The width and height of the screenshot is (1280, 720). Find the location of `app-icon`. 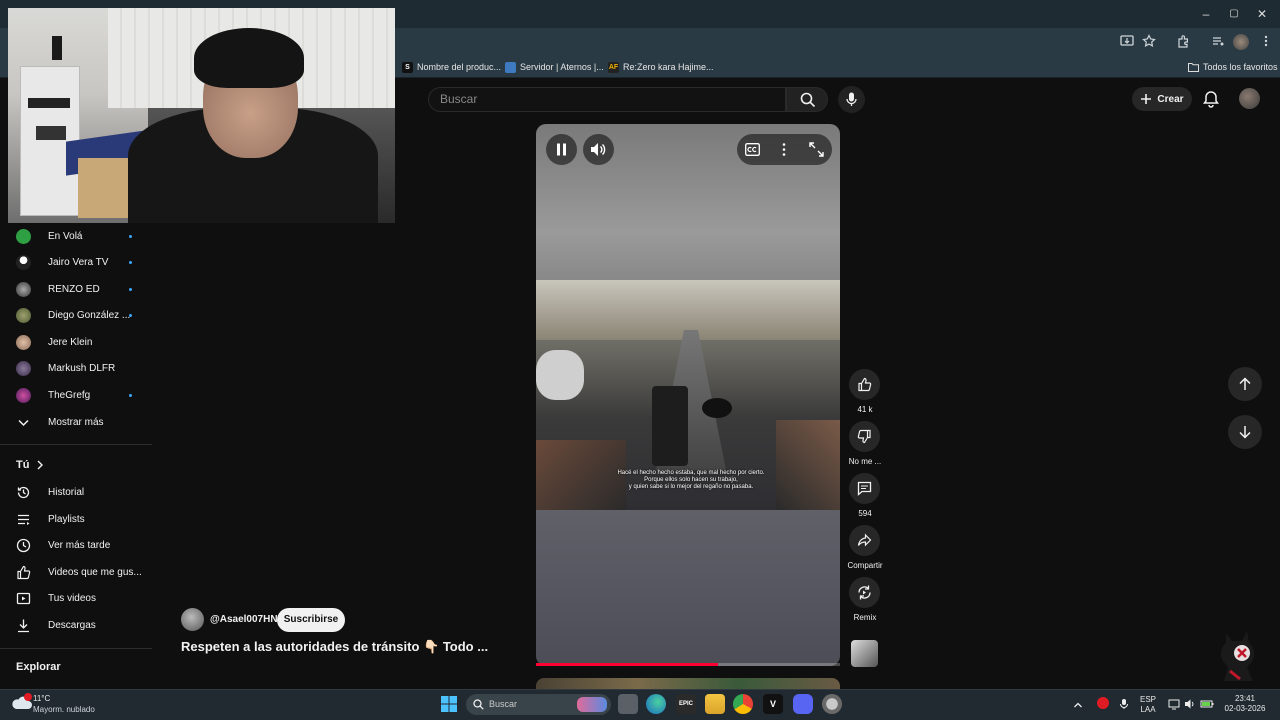

app-icon is located at coordinates (832, 704).